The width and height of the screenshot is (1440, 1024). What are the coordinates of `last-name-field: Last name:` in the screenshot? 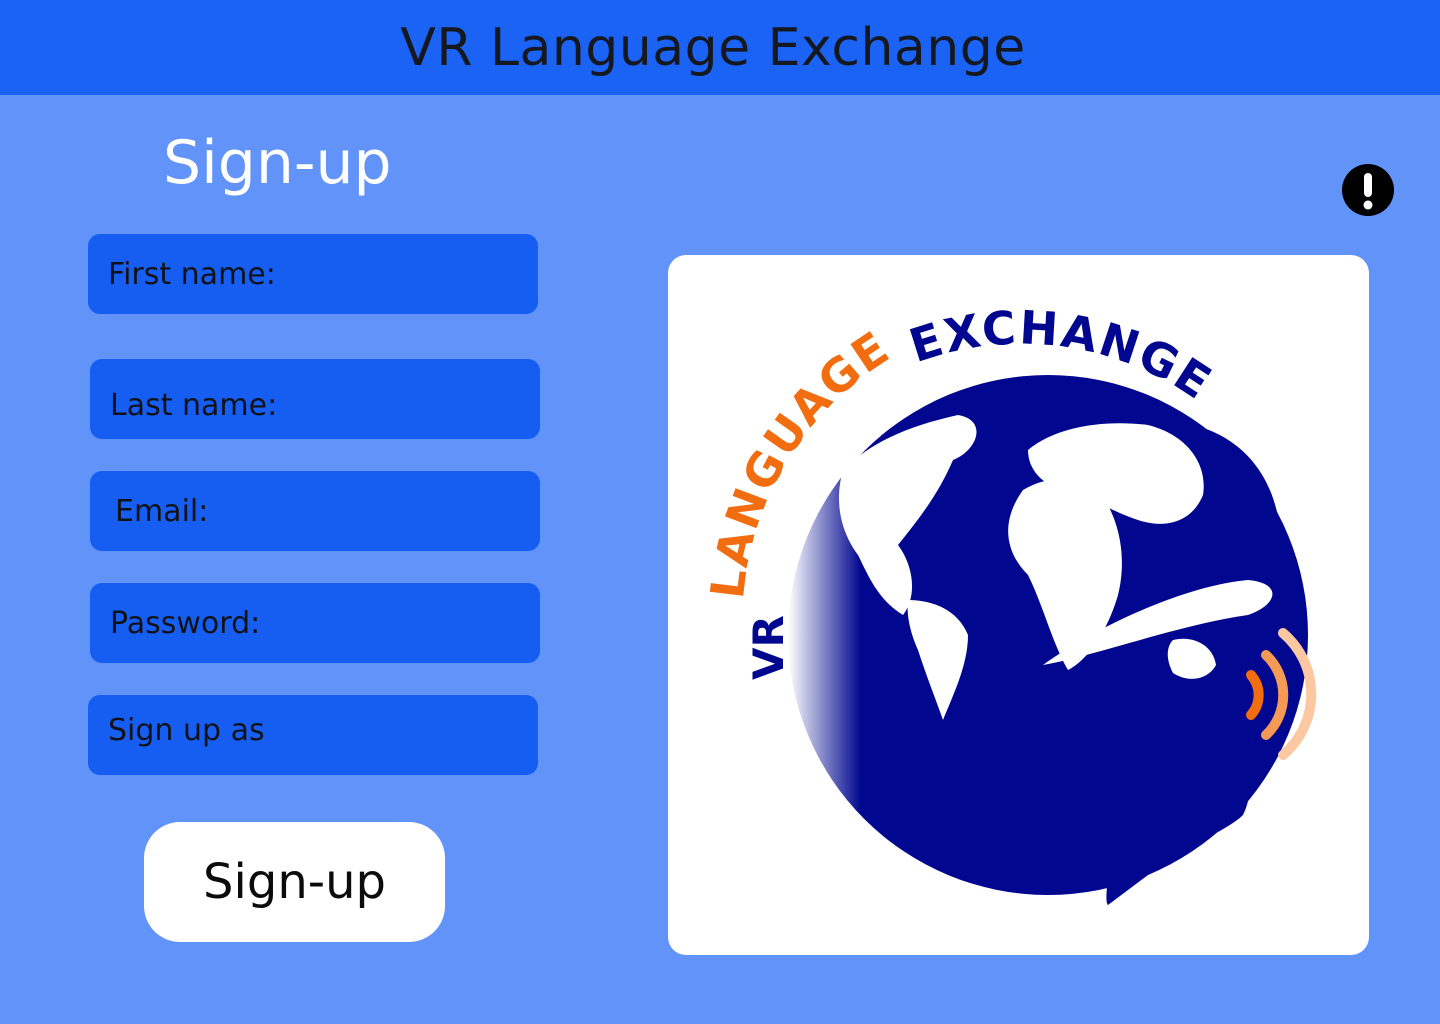 It's located at (315, 399).